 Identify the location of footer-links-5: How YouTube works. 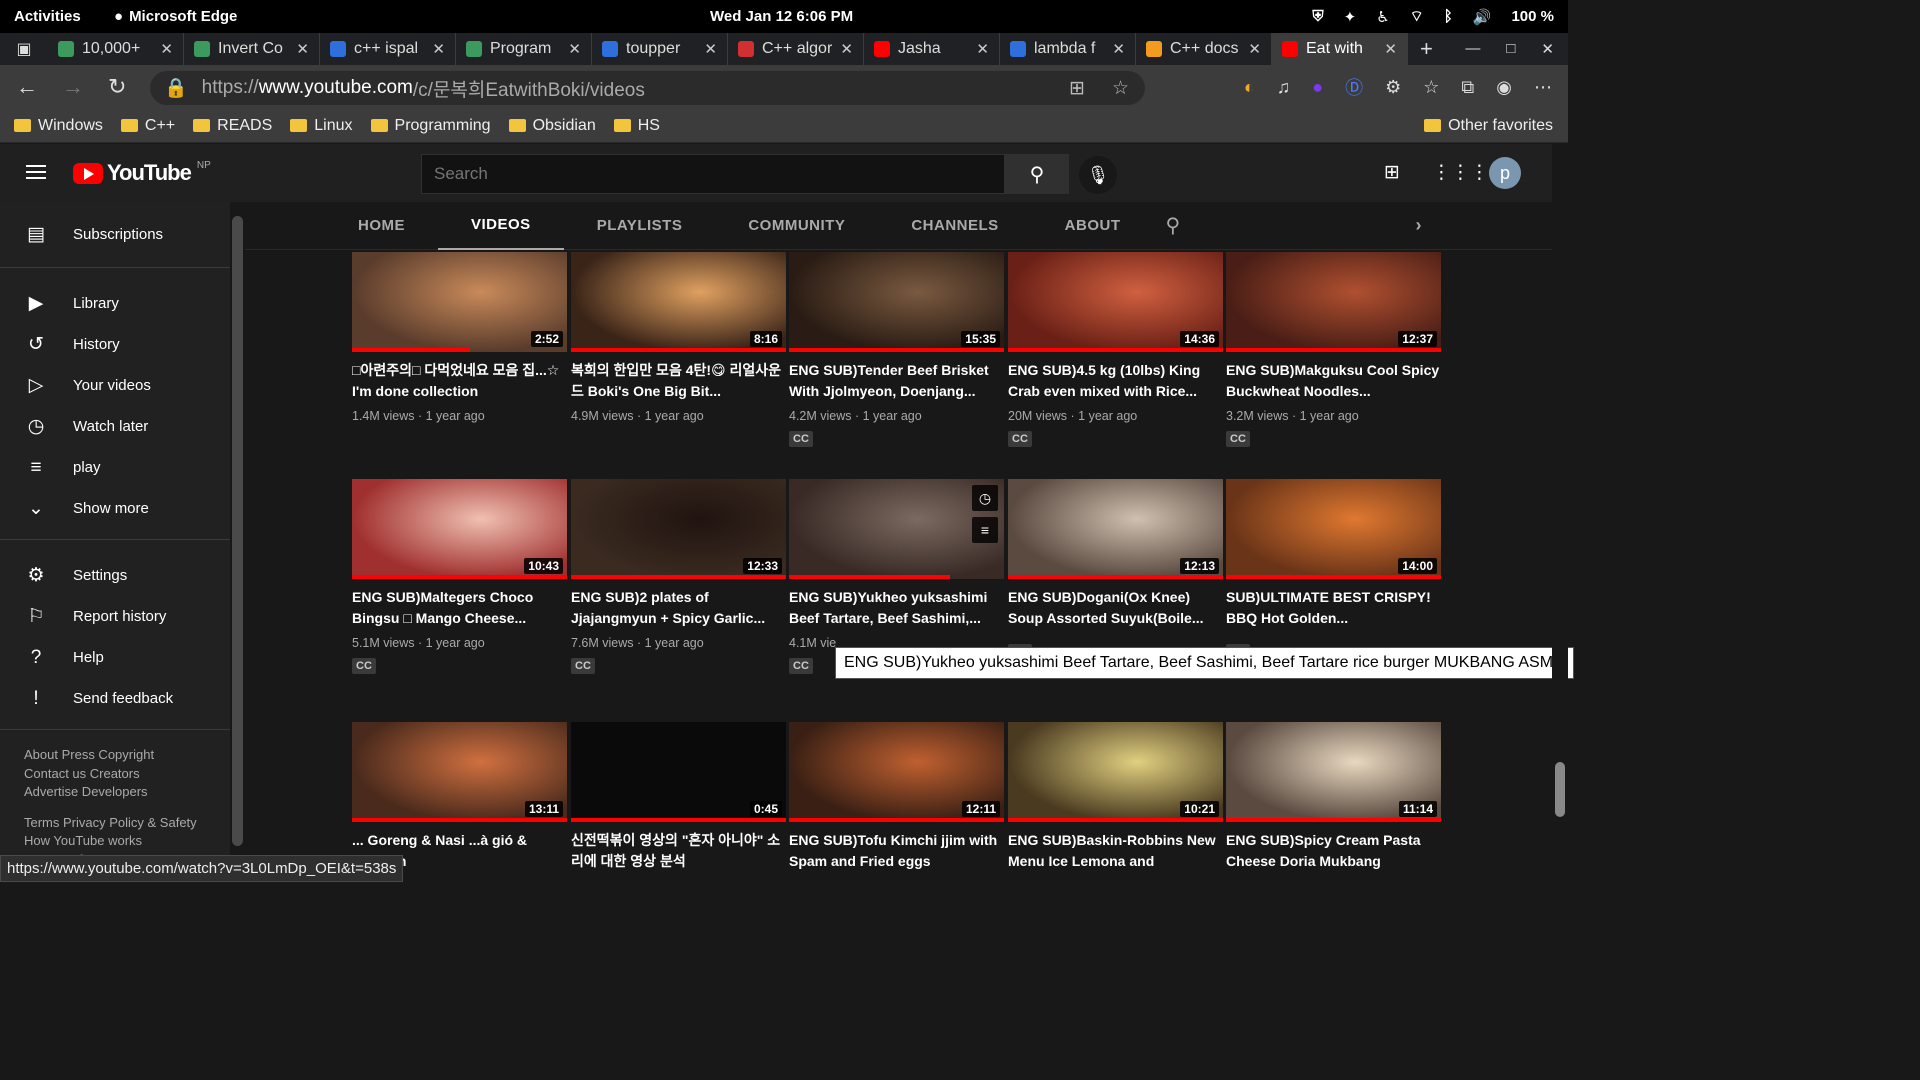
(115, 841).